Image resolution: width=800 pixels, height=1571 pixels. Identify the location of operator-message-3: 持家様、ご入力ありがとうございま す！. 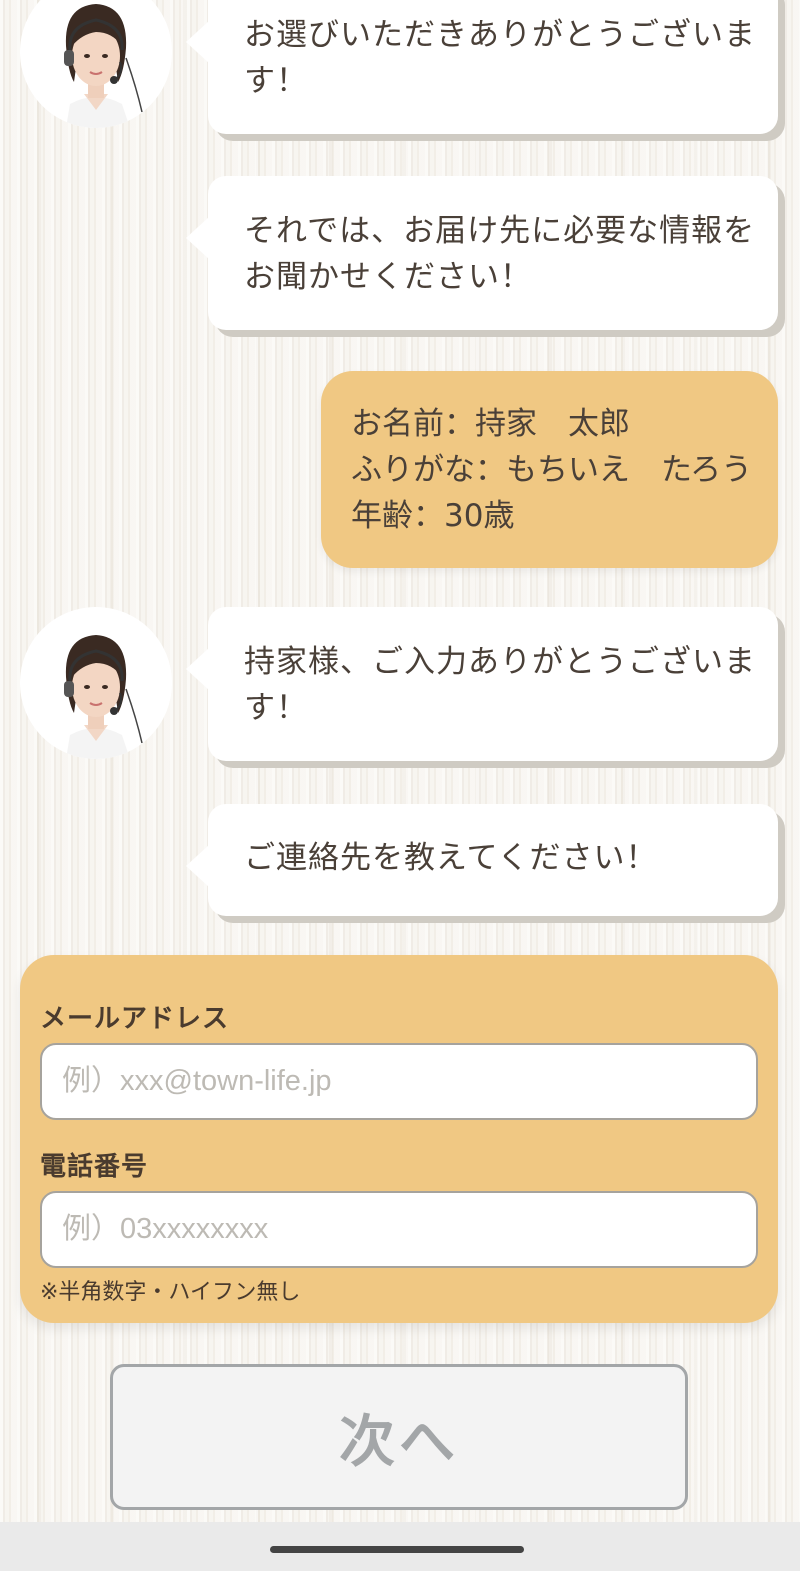
(482, 684).